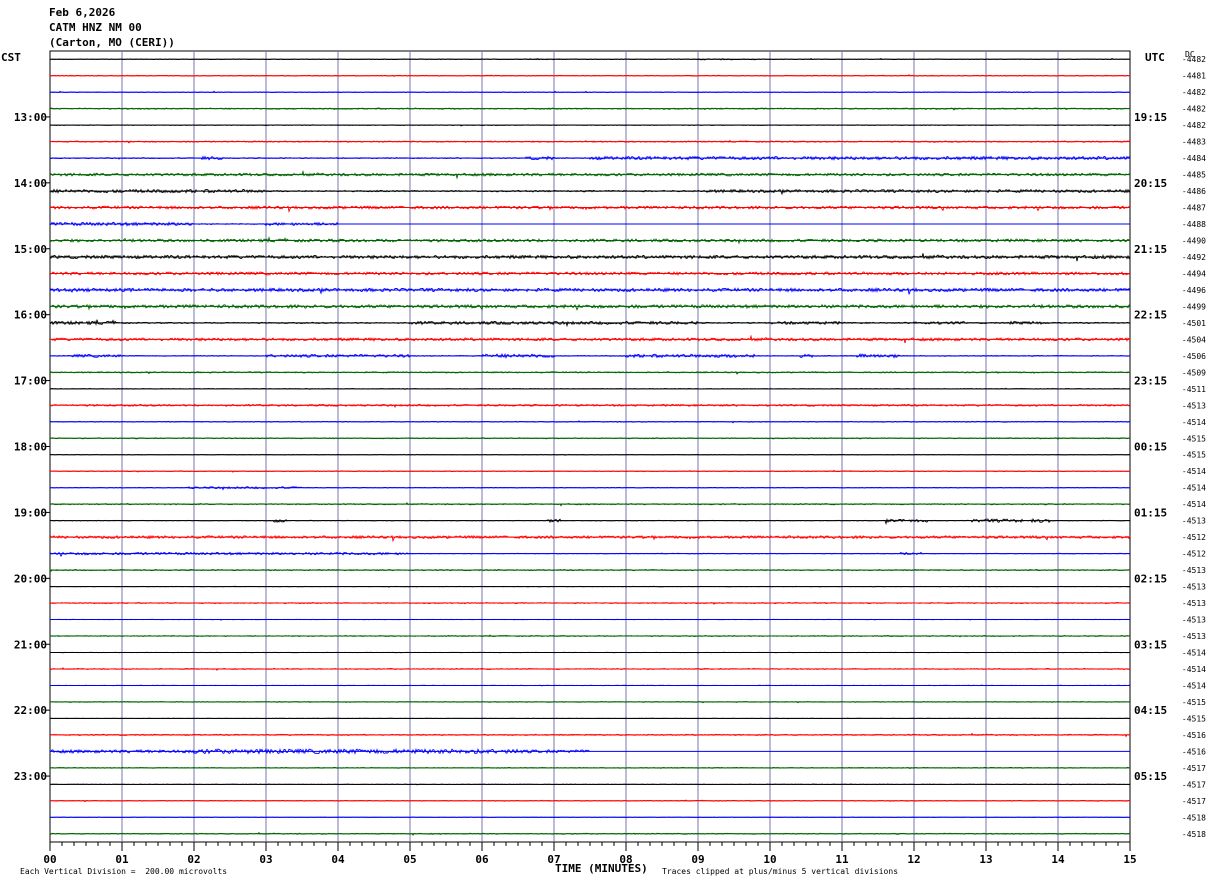 The height and width of the screenshot is (886, 1210). Describe the element at coordinates (1150, 578) in the screenshot. I see `right-time-label: 02:15` at that location.